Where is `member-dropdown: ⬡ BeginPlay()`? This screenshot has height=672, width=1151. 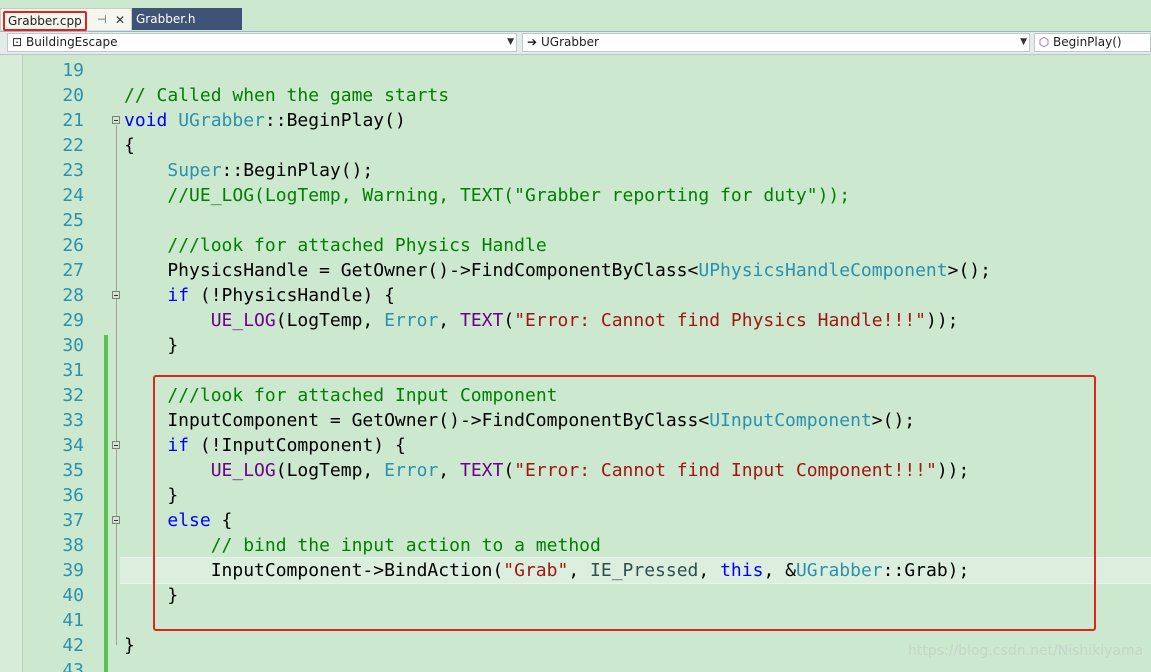
member-dropdown: ⬡ BeginPlay() is located at coordinates (1092, 42).